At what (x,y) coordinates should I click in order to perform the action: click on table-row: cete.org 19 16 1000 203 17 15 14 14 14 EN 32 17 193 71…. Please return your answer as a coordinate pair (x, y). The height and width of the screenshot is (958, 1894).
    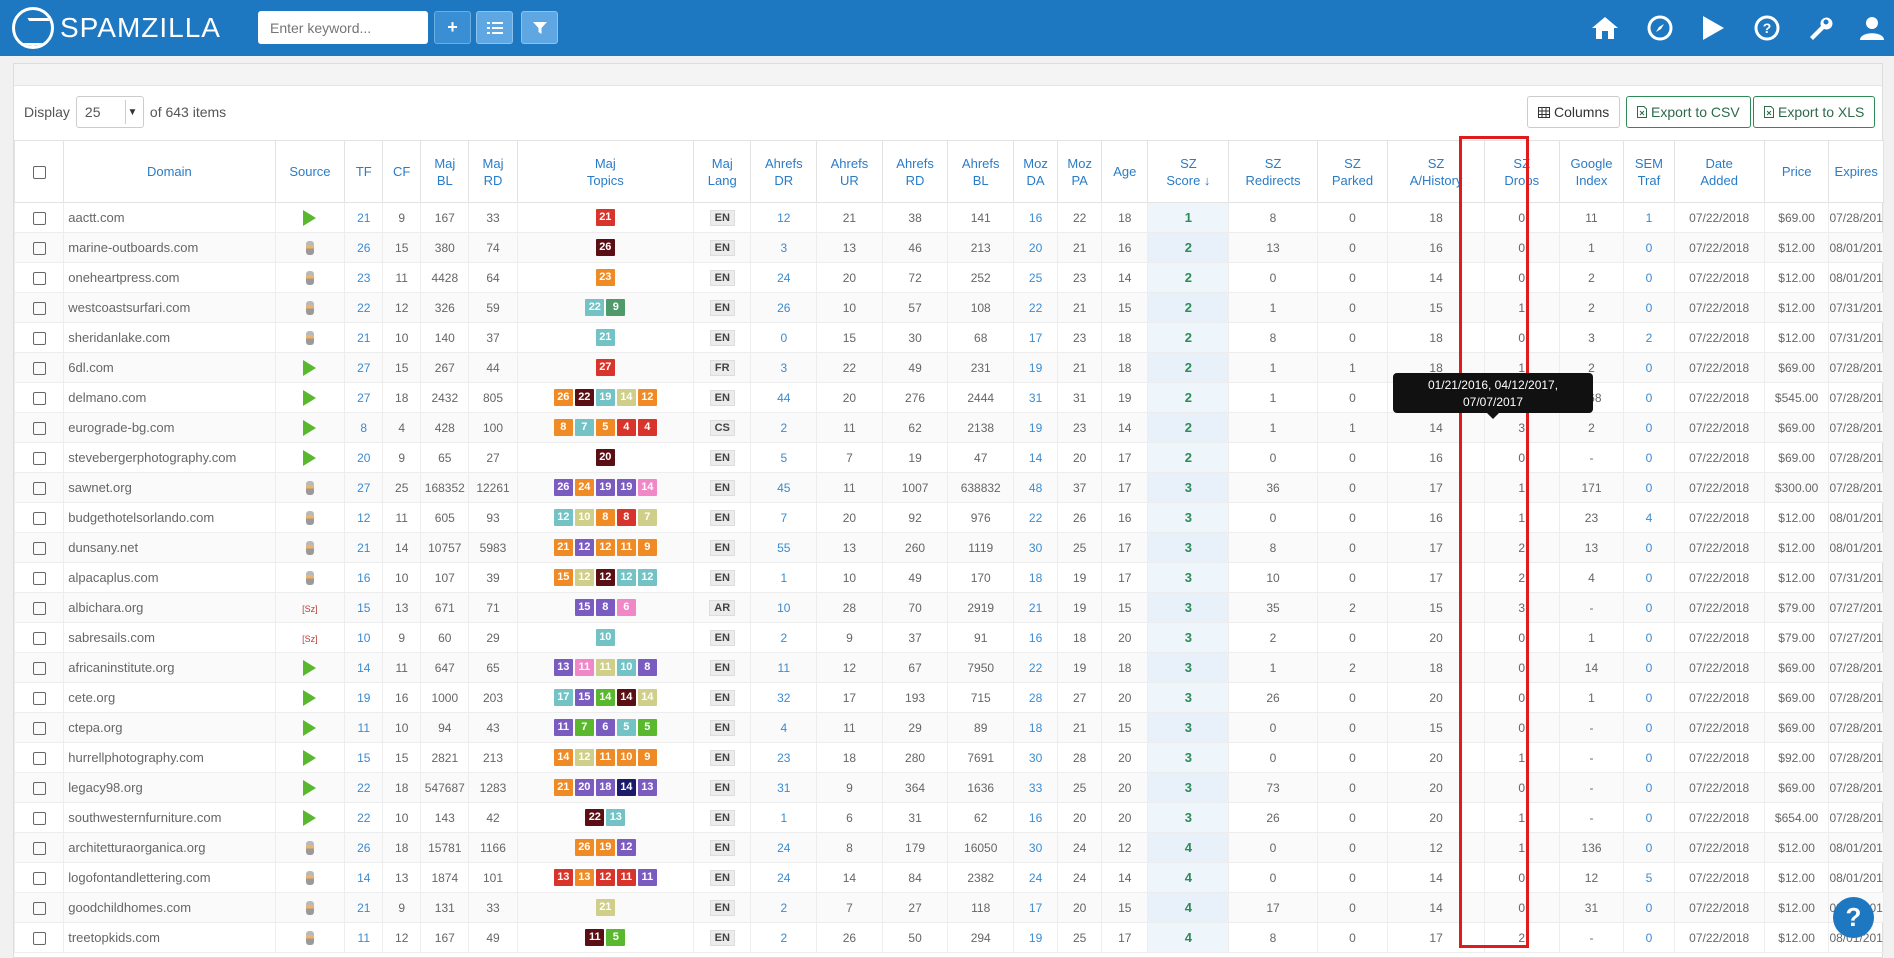
    Looking at the image, I should click on (948, 697).